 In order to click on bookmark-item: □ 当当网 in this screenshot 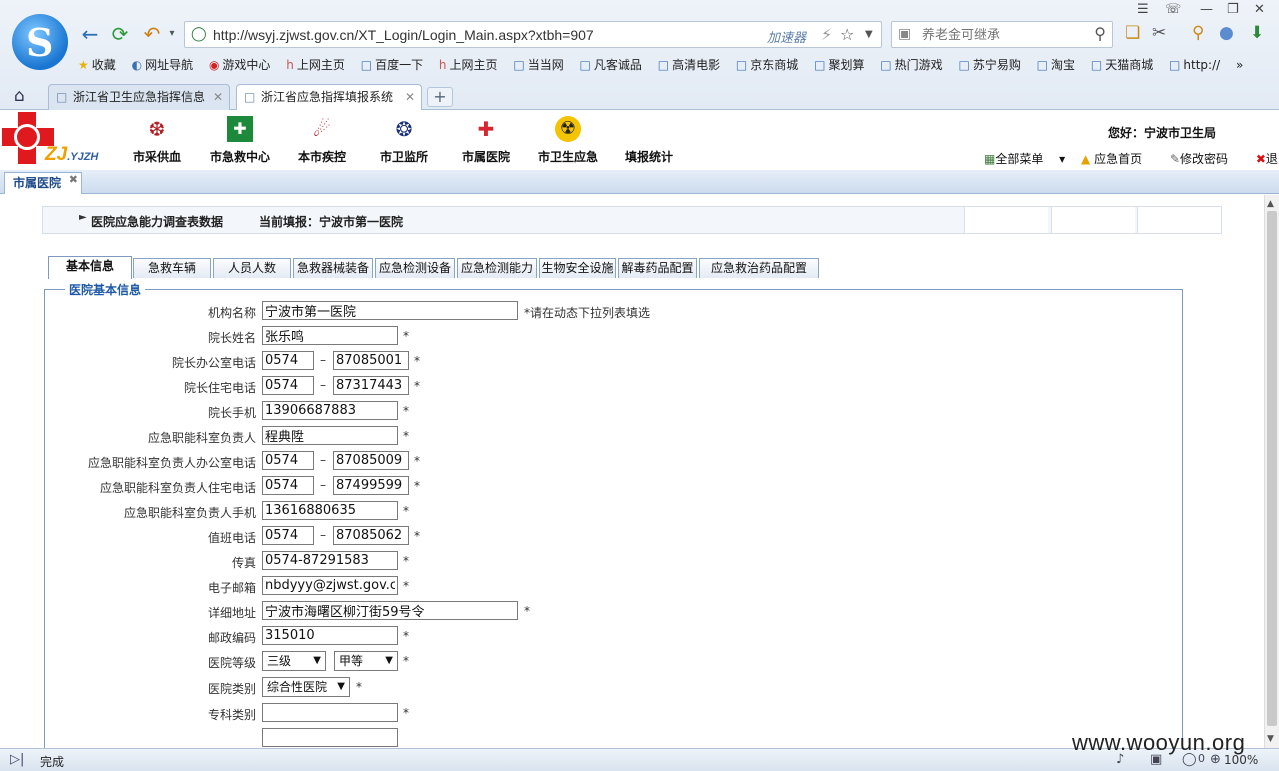, I will do `click(538, 64)`.